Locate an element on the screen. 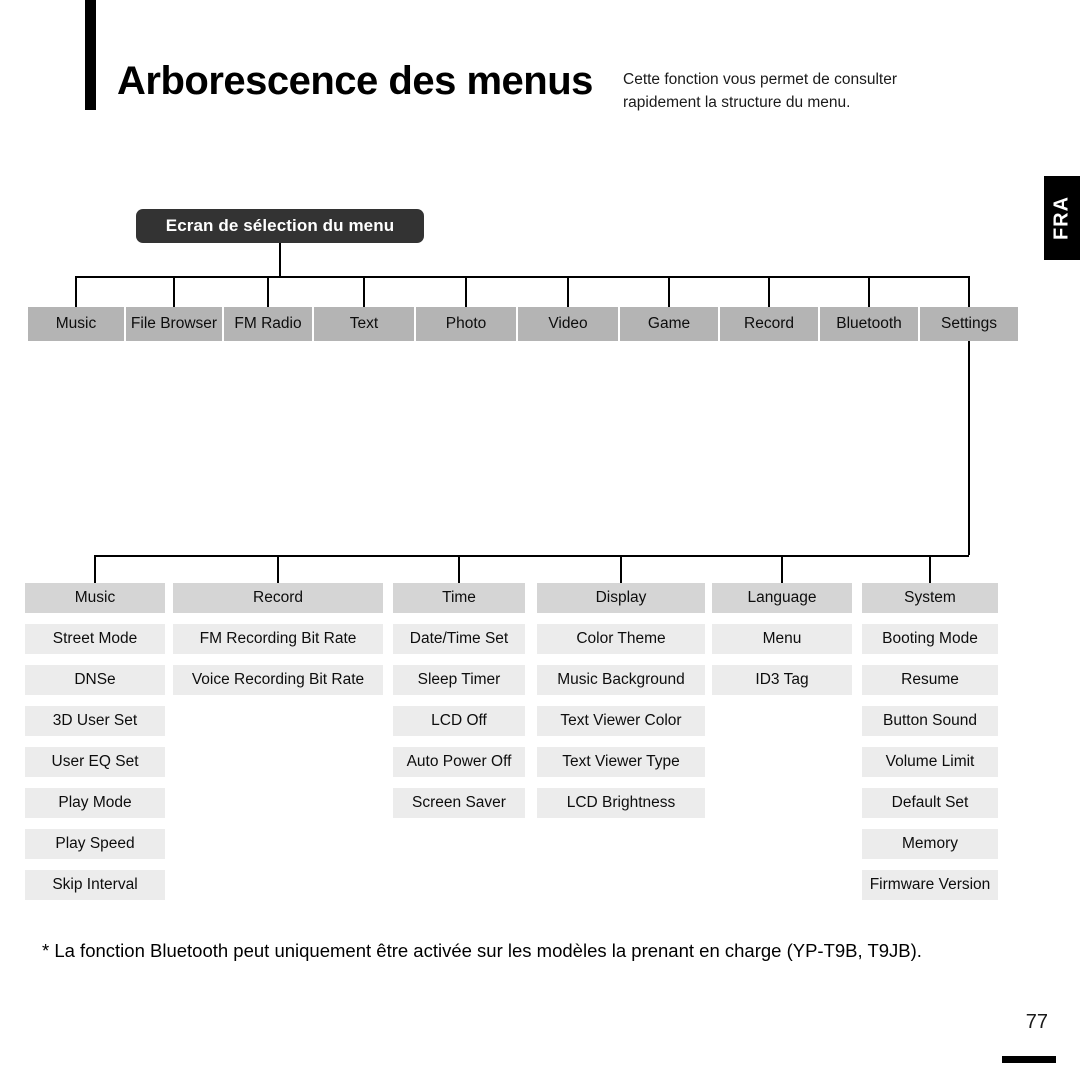 This screenshot has height=1080, width=1080. top-menu-node-settings: Settings is located at coordinates (969, 324).